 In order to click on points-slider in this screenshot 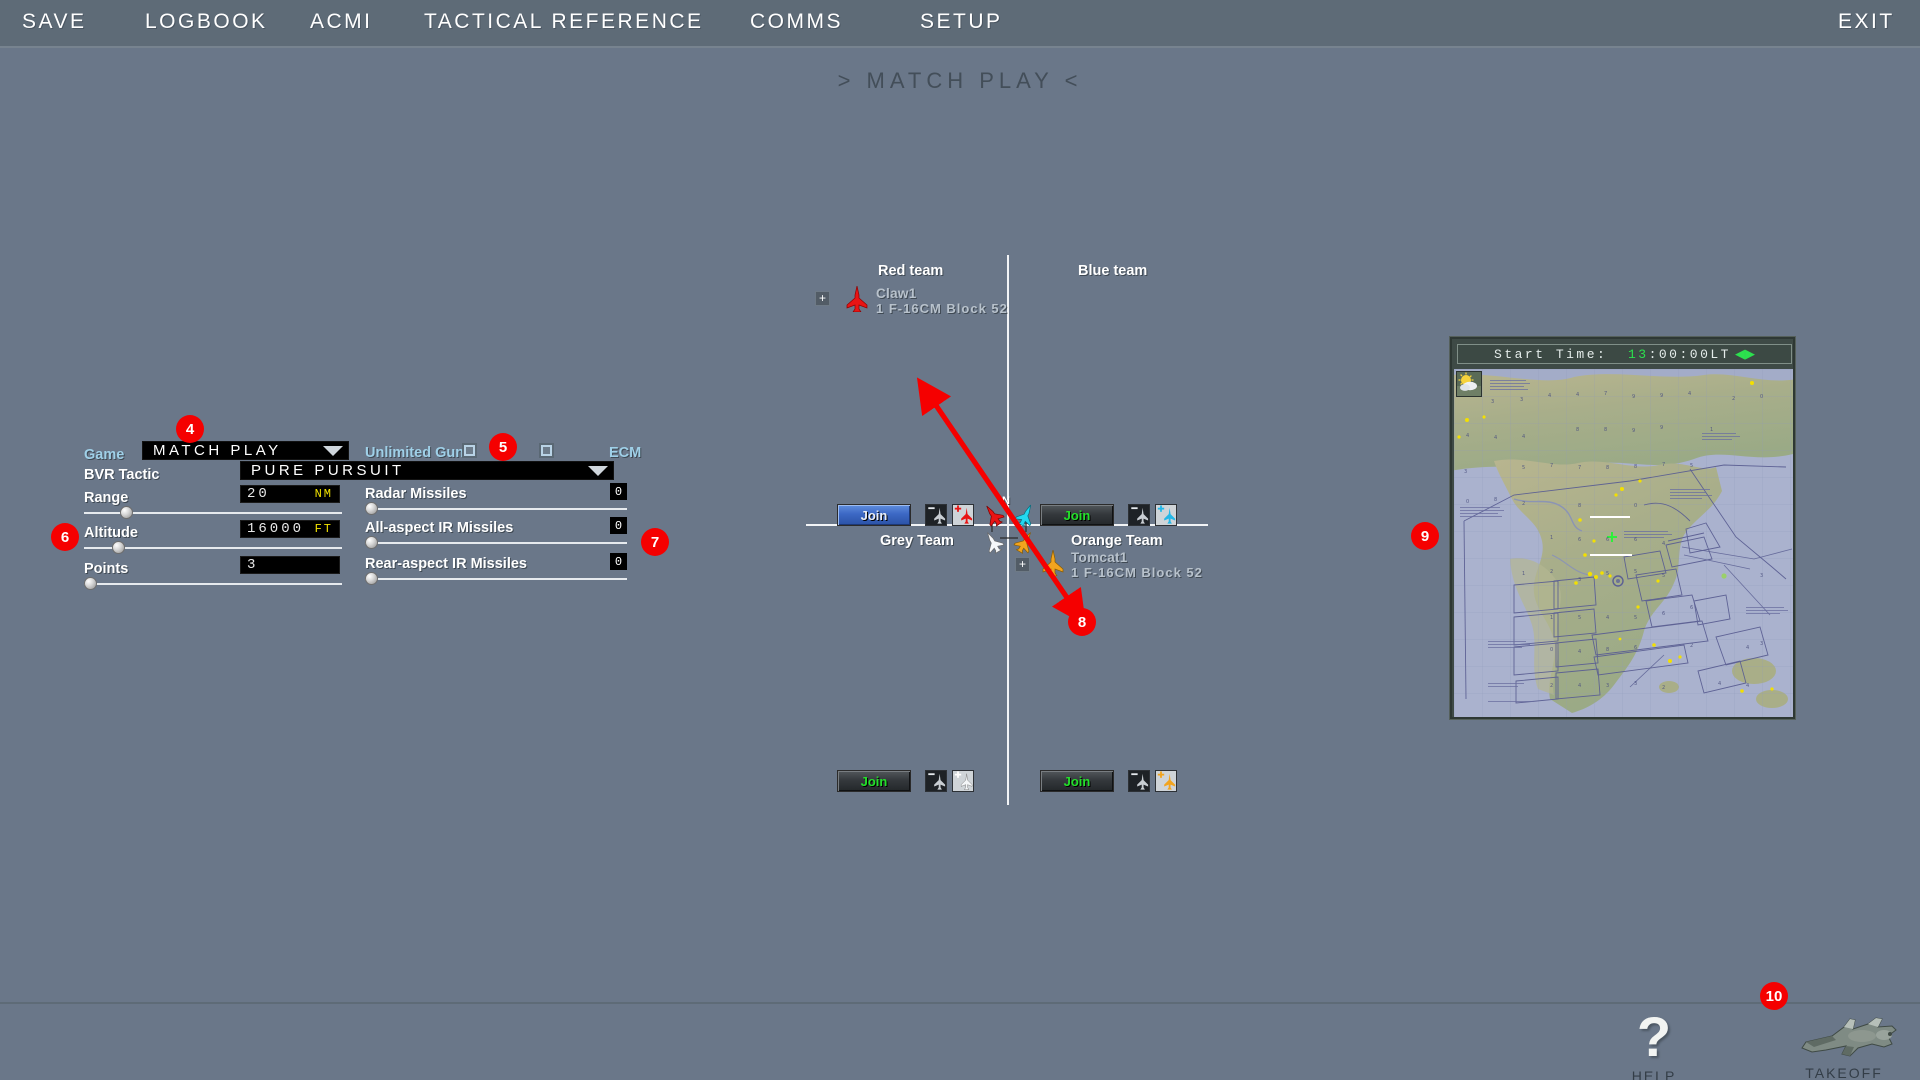, I will do `click(213, 583)`.